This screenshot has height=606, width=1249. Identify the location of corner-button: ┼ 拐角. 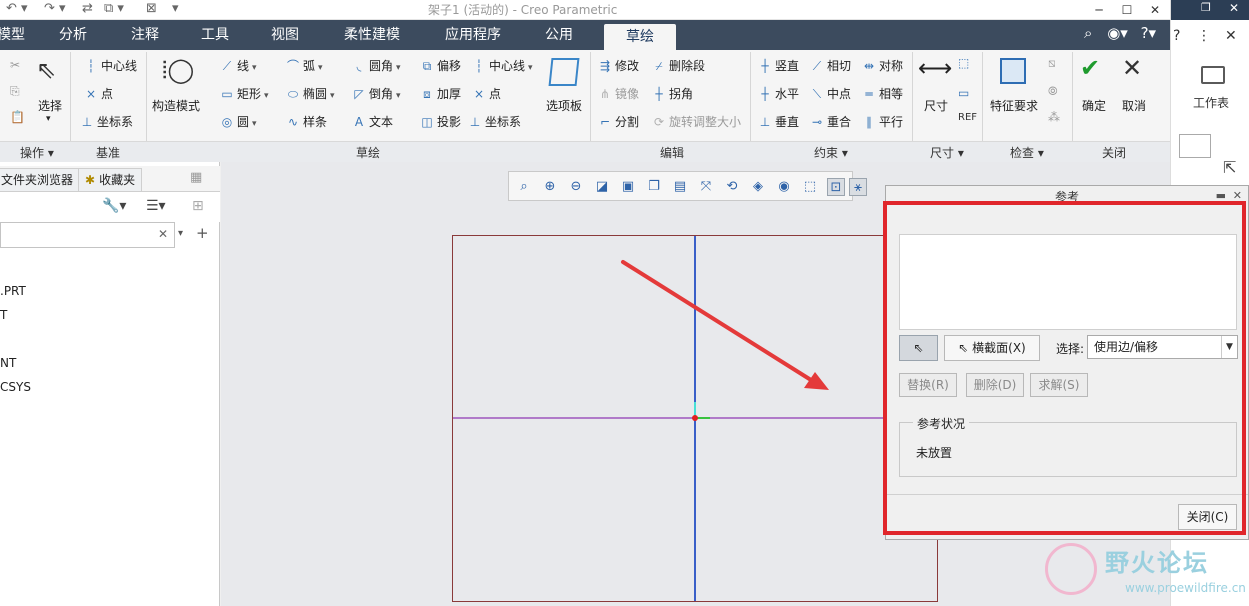
(672, 93).